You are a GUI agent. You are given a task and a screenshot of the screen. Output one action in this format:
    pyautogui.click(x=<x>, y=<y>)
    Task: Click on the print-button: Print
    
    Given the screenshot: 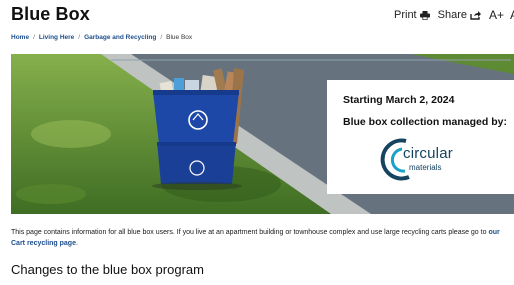 What is the action you would take?
    pyautogui.click(x=412, y=15)
    